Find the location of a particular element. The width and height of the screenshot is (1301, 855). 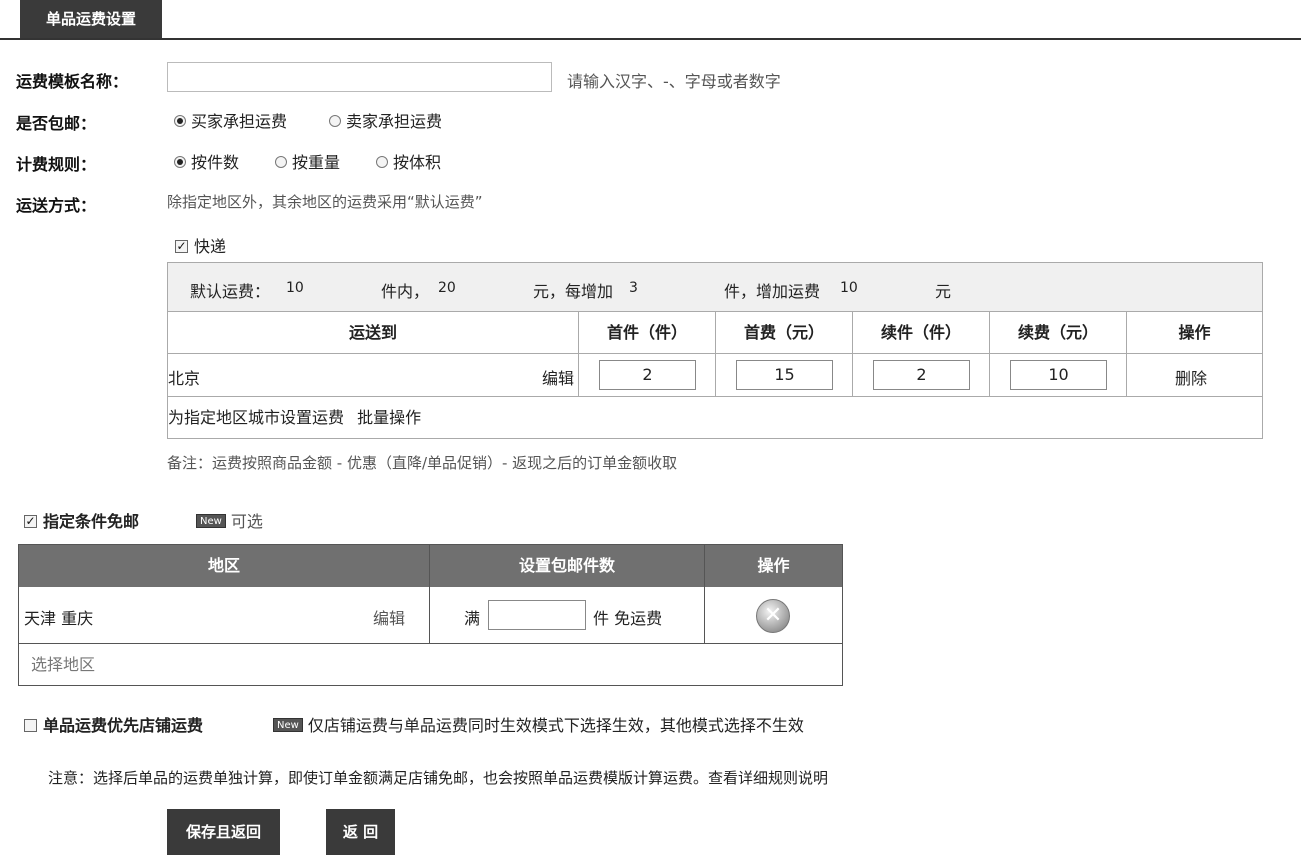

radio-by-weight: 按重量 is located at coordinates (307, 161).